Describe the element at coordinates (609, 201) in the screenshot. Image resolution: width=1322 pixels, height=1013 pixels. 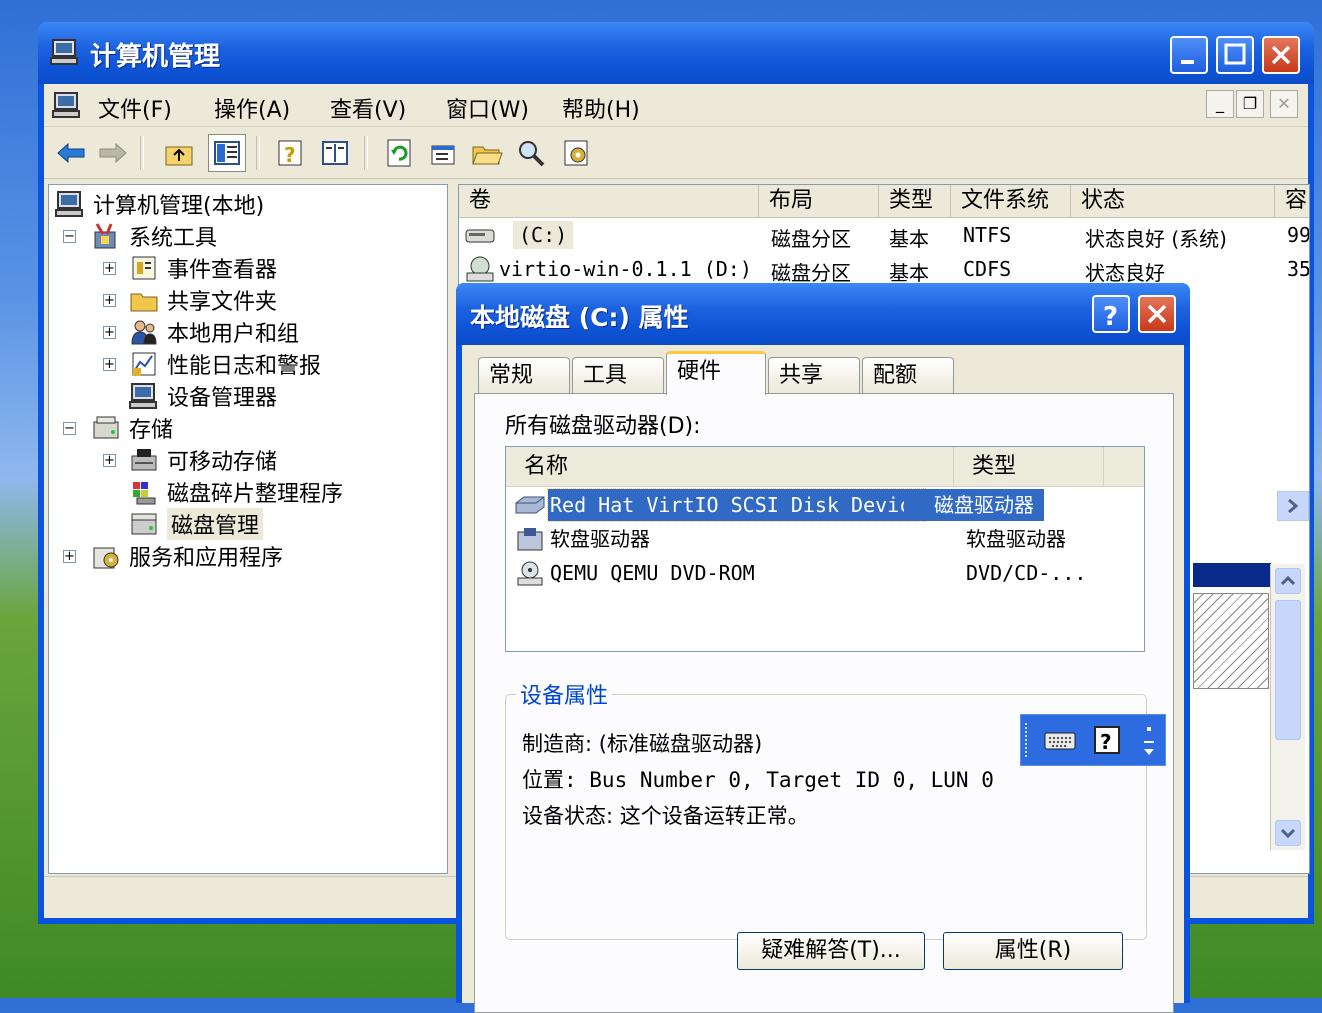
I see `column-header-volume: 卷` at that location.